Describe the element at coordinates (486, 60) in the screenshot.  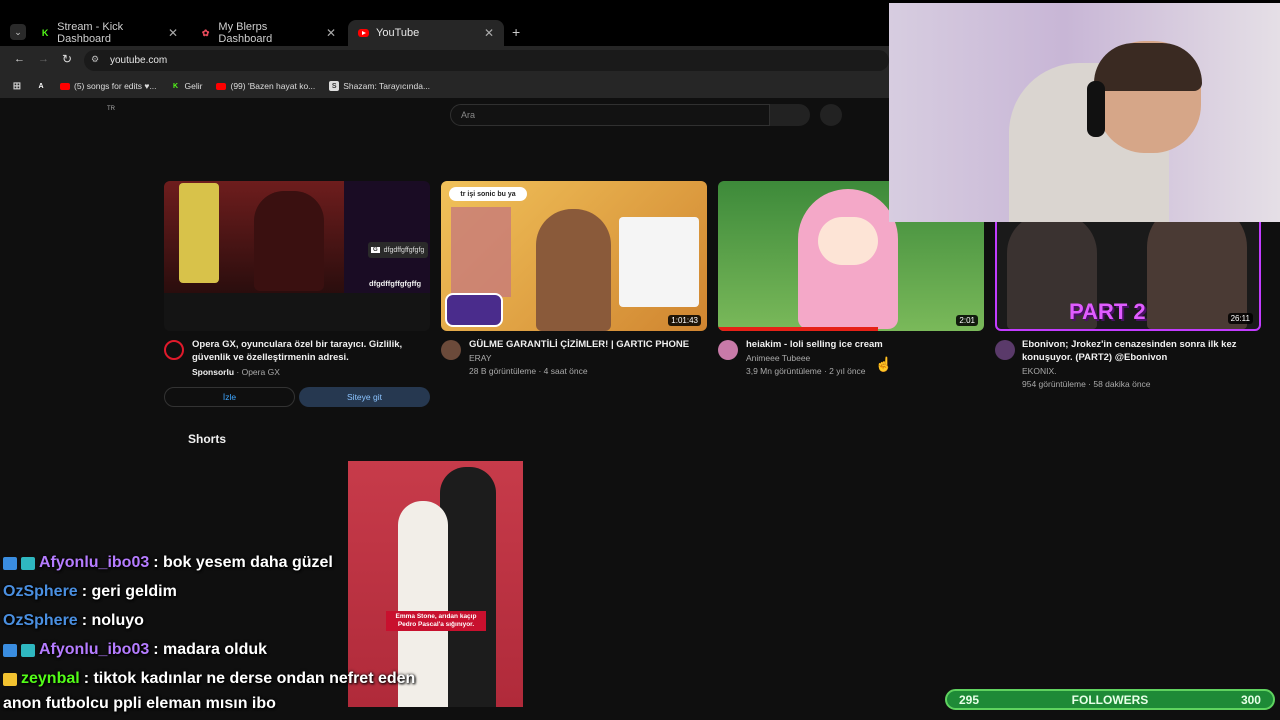
I see `url-field: ⚙ youtube.com` at that location.